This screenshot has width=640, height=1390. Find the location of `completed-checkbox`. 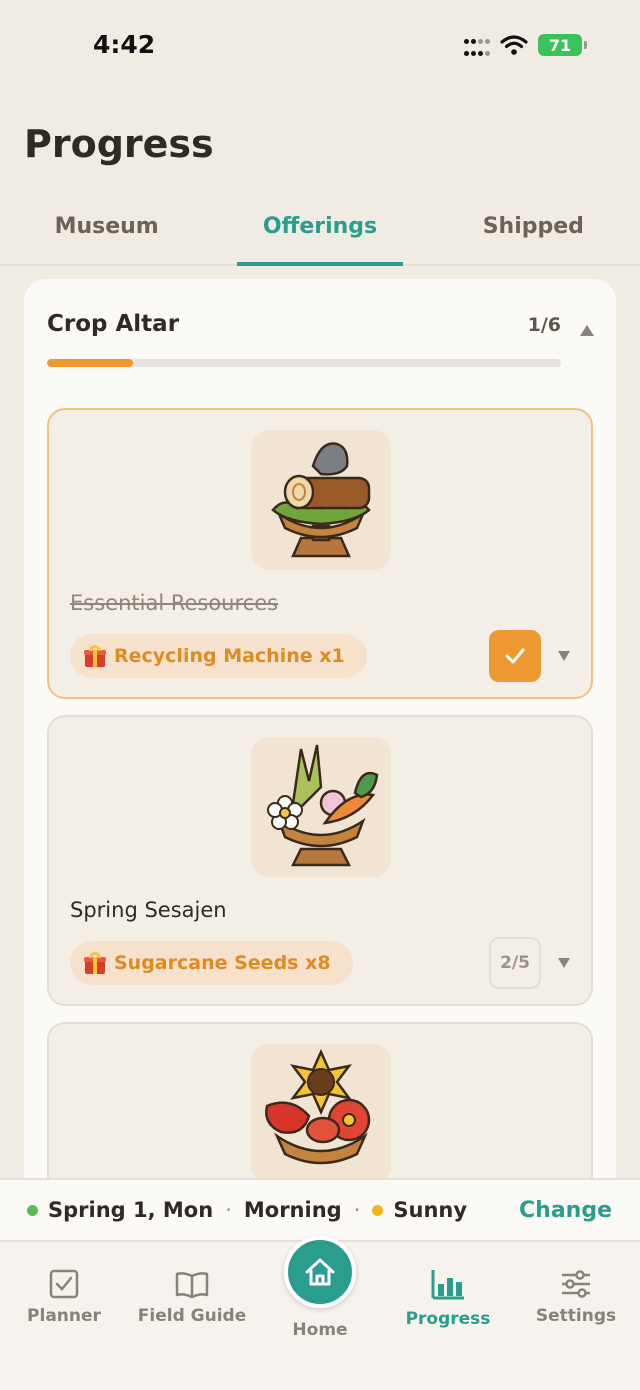

completed-checkbox is located at coordinates (515, 656).